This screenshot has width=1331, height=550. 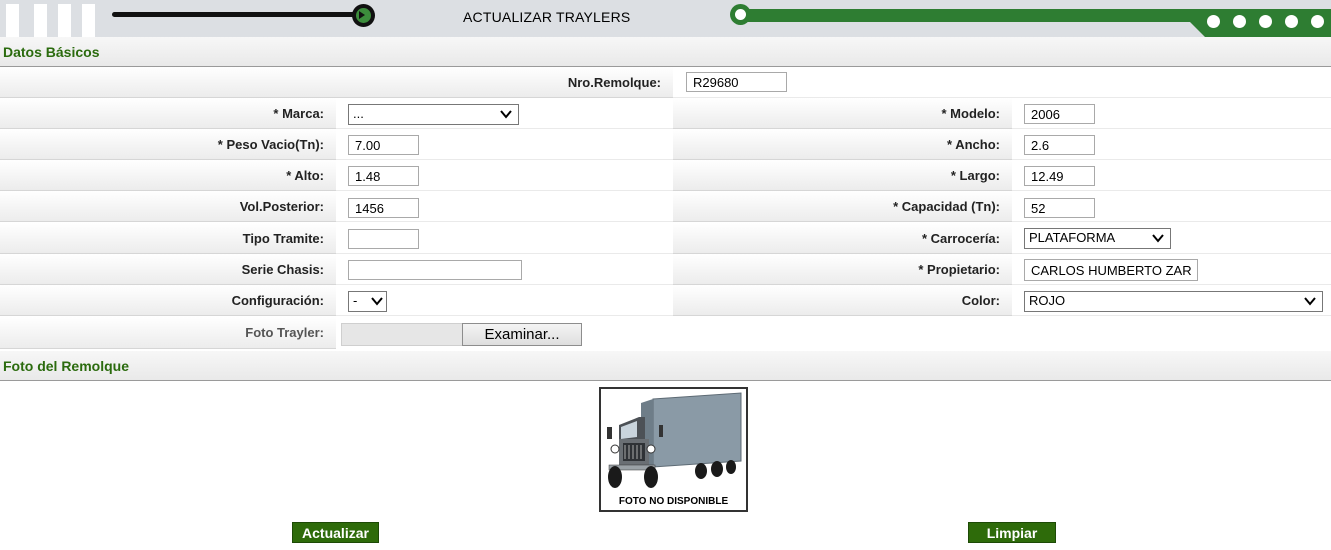 What do you see at coordinates (614, 82) in the screenshot?
I see `nro-remolque-label: Nro.Remolque:` at bounding box center [614, 82].